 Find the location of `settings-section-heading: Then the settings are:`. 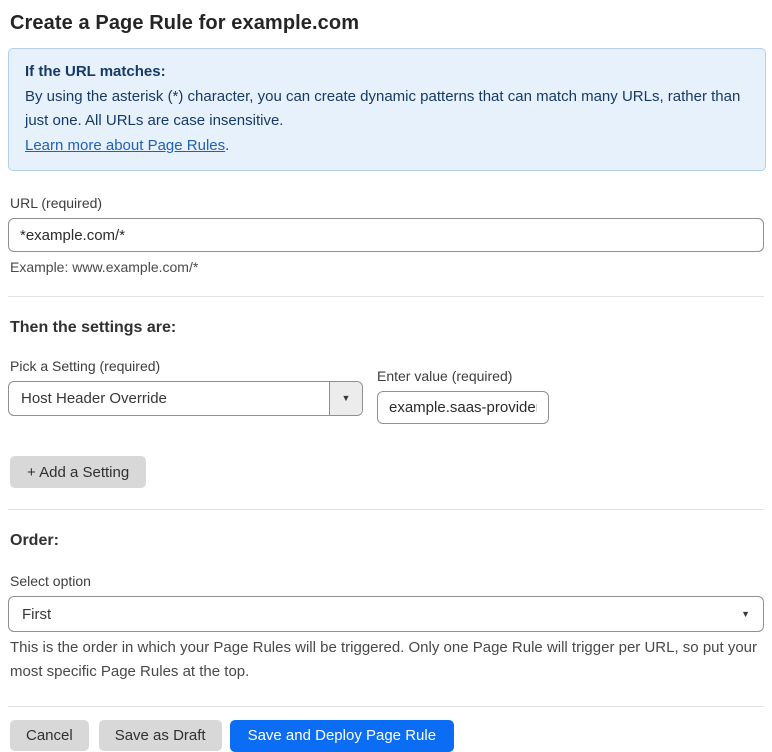

settings-section-heading: Then the settings are: is located at coordinates (93, 328).